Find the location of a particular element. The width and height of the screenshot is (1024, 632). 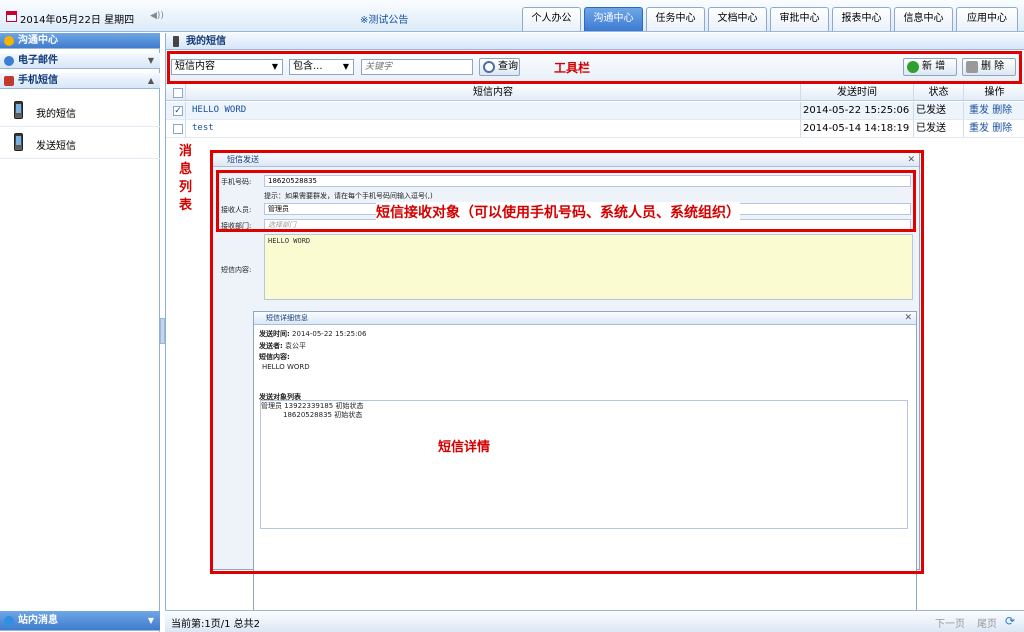

tab-documents: 文档中心 is located at coordinates (737, 19).